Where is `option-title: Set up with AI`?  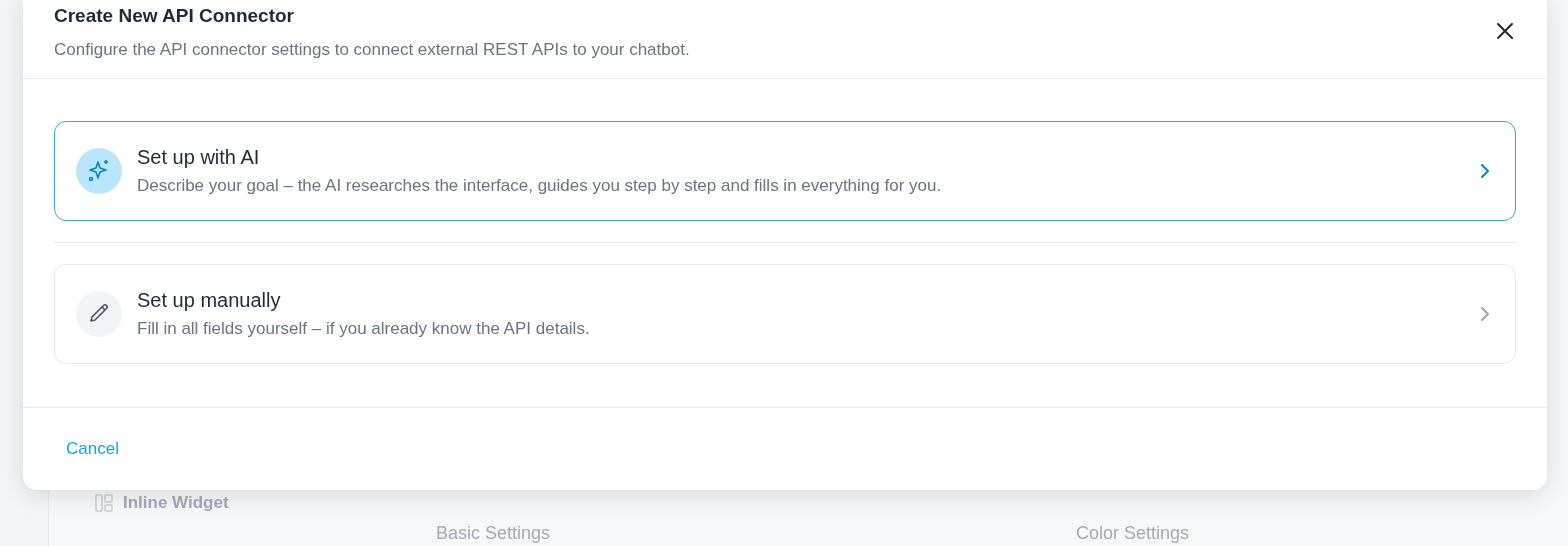
option-title: Set up with AI is located at coordinates (199, 157).